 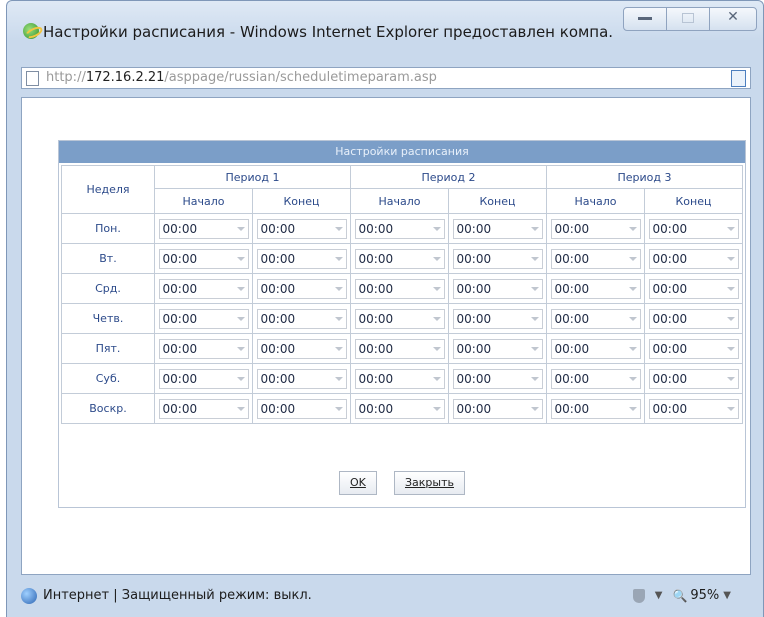 What do you see at coordinates (638, 596) in the screenshot?
I see `protected-mode-icon` at bounding box center [638, 596].